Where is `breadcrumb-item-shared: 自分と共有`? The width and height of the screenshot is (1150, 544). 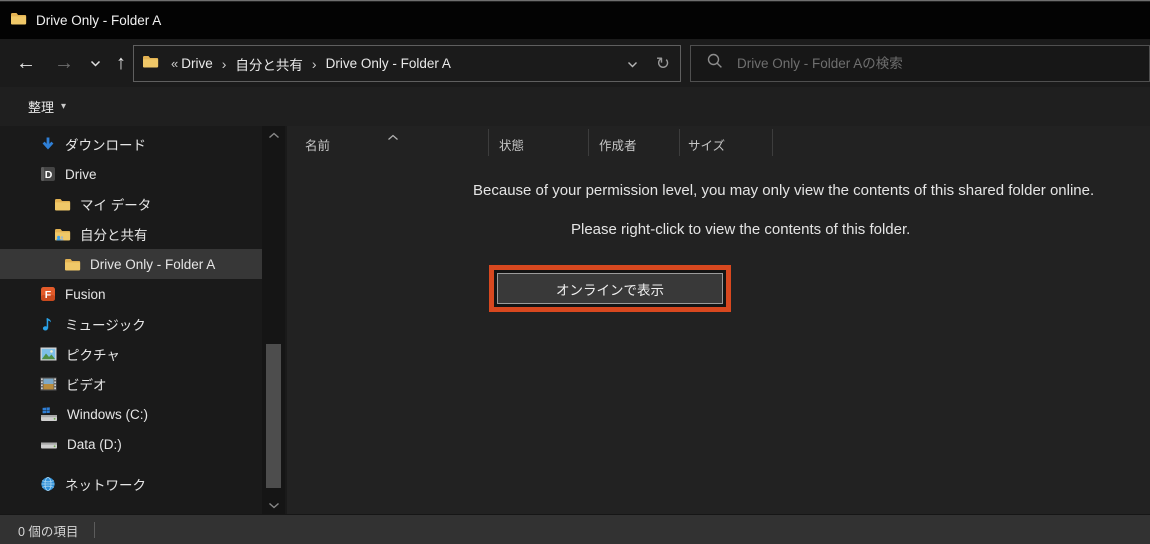
breadcrumb-item-shared: 自分と共有 is located at coordinates (269, 64).